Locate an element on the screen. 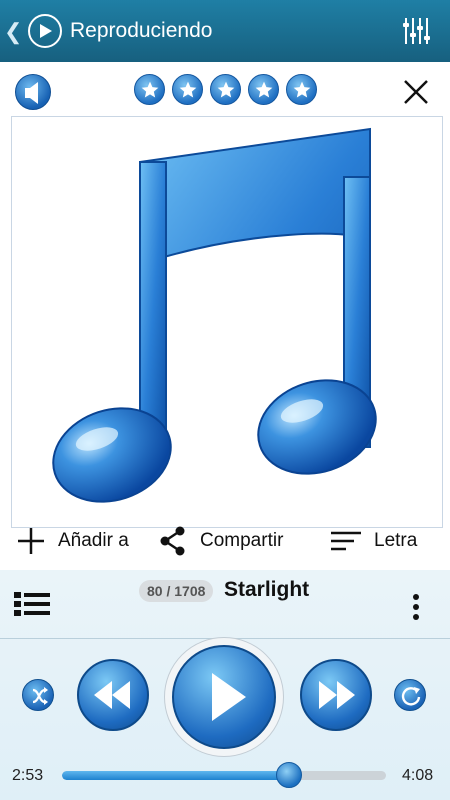 Image resolution: width=450 pixels, height=800 pixels. next-button is located at coordinates (336, 695).